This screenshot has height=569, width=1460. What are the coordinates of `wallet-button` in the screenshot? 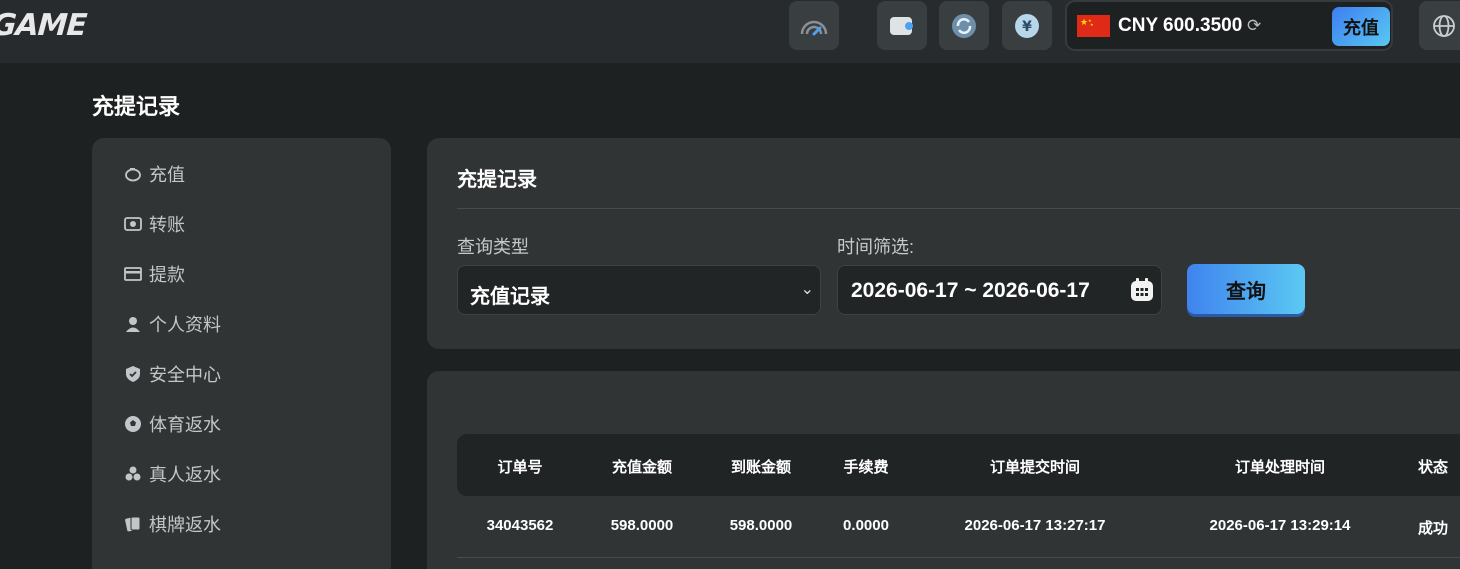 It's located at (902, 25).